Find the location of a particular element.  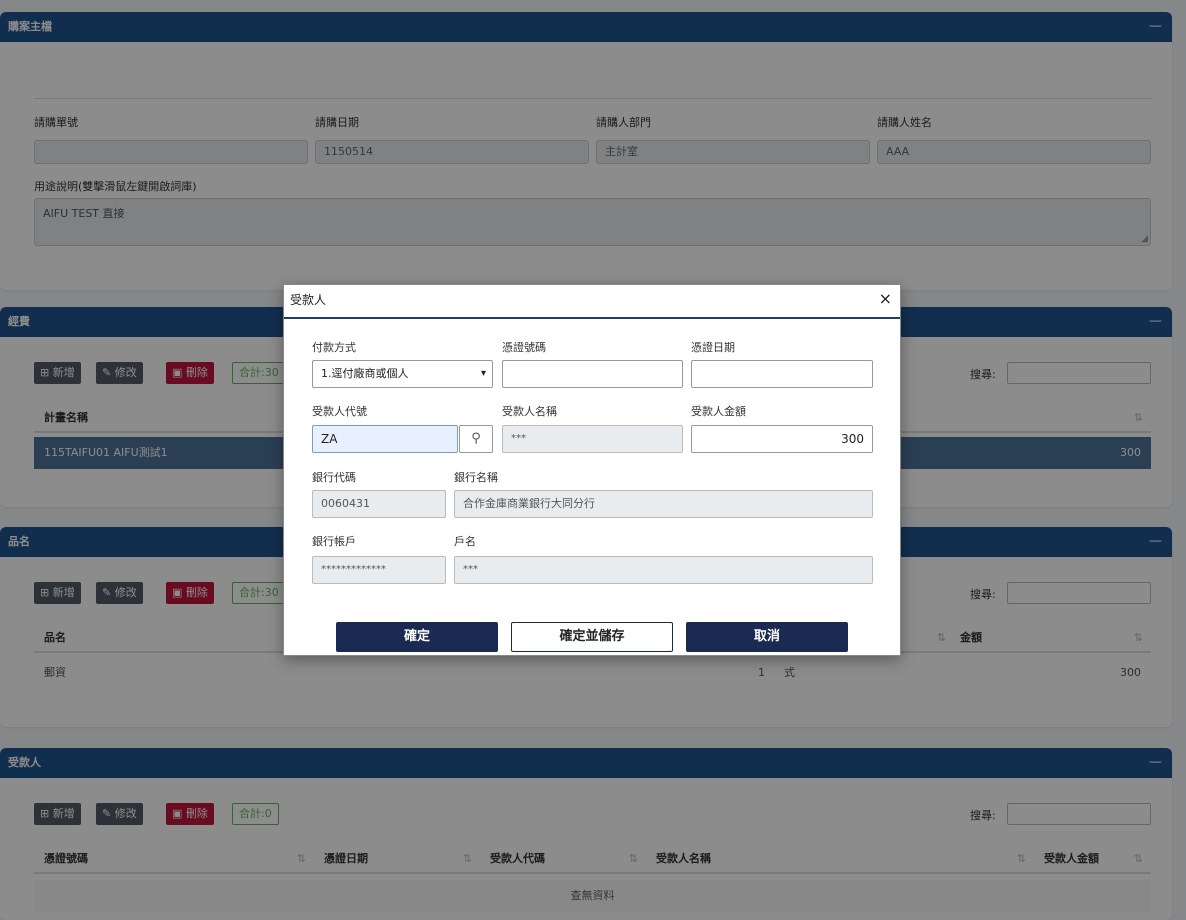

payee-code-input: ZA is located at coordinates (385, 439).